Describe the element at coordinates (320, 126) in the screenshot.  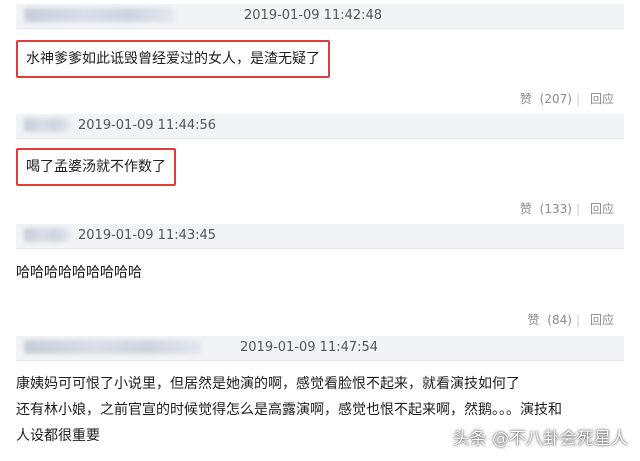
I see `comment-2-meta: 2019-01-09 11:44:56` at that location.